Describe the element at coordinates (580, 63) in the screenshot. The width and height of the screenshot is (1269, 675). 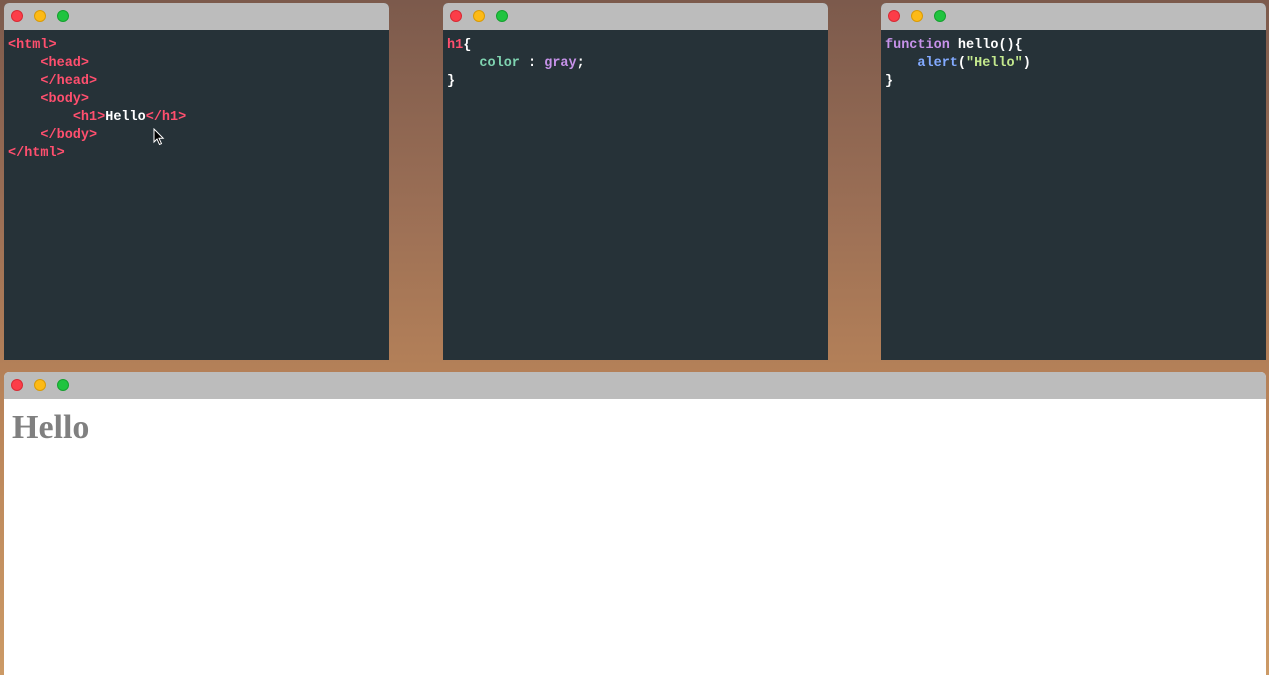
I see `css-semicolon: ;` at that location.